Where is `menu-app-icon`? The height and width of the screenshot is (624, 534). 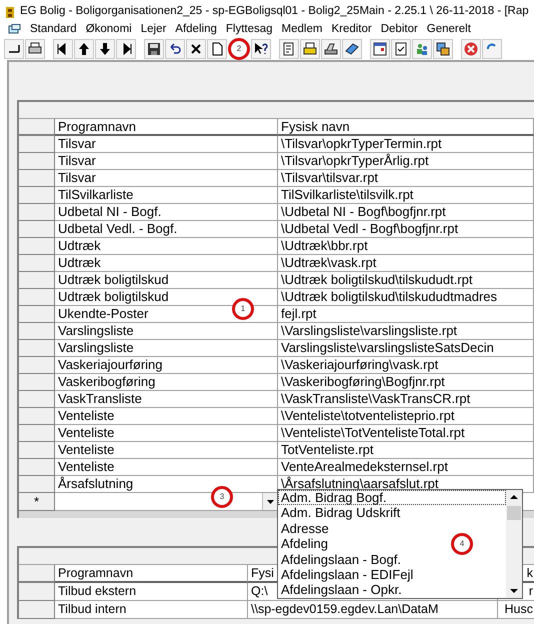
menu-app-icon is located at coordinates (14, 29).